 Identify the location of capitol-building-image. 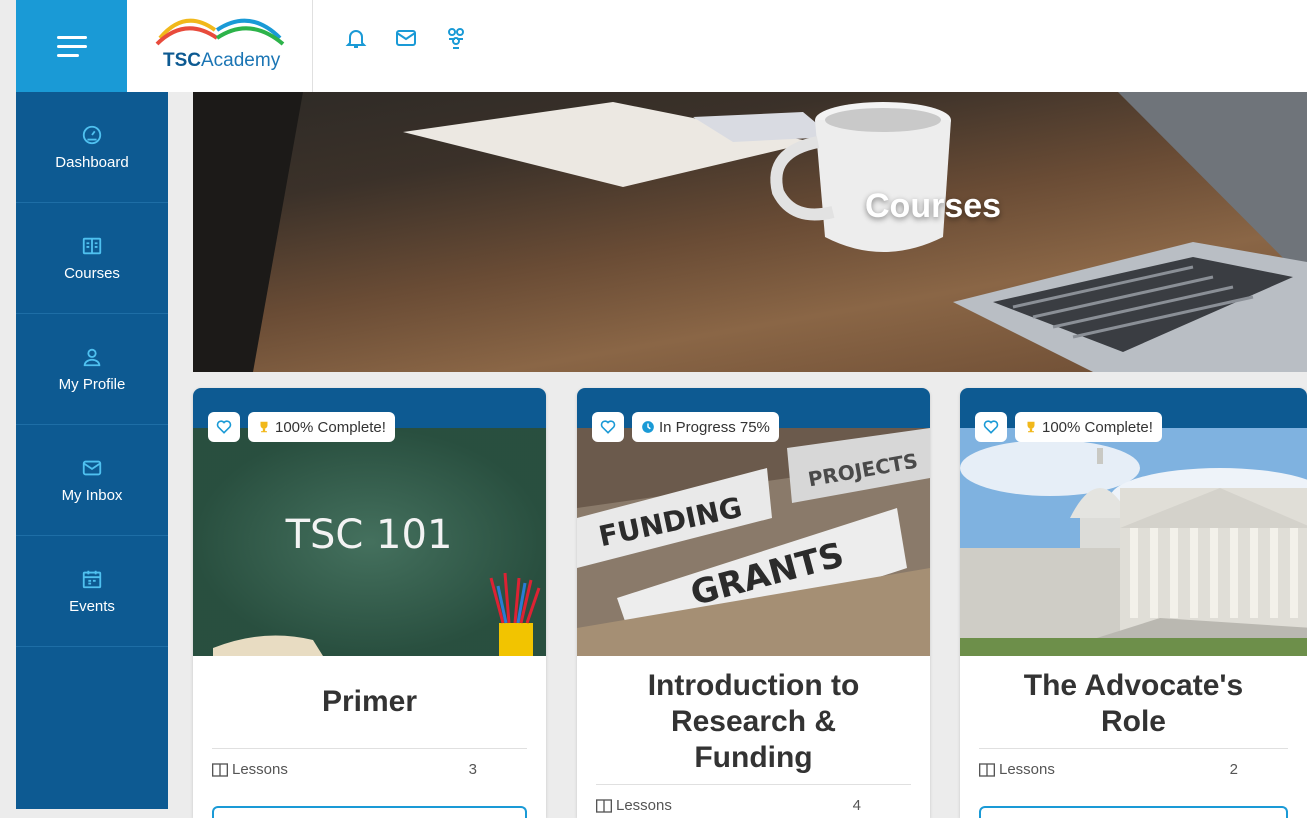
(1133, 542).